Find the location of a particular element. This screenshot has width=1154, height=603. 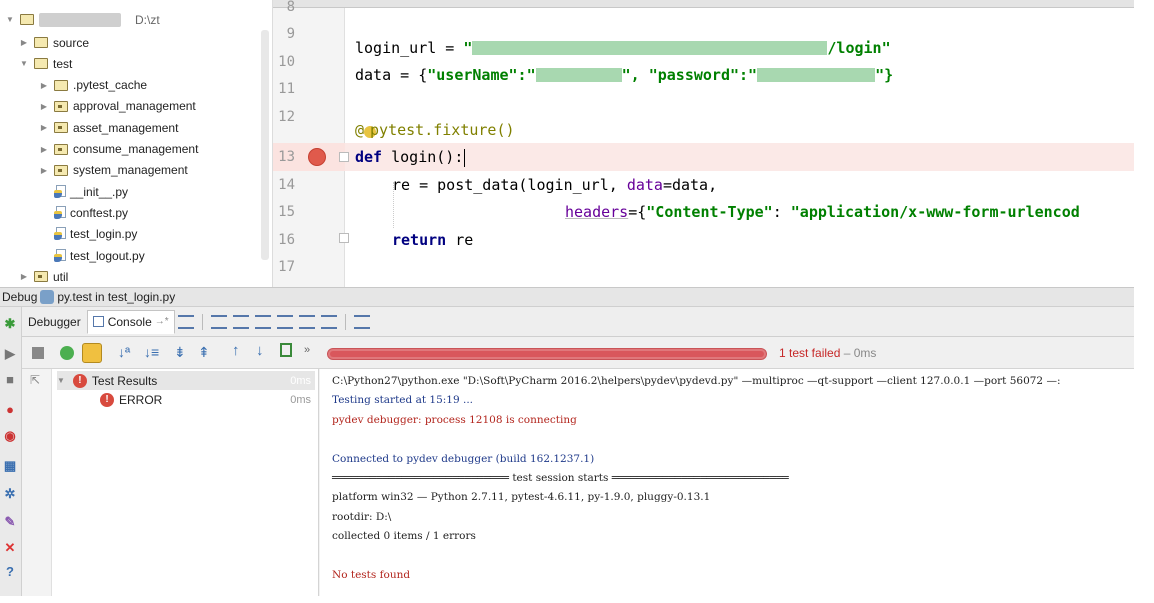

text-caret is located at coordinates (464, 158).